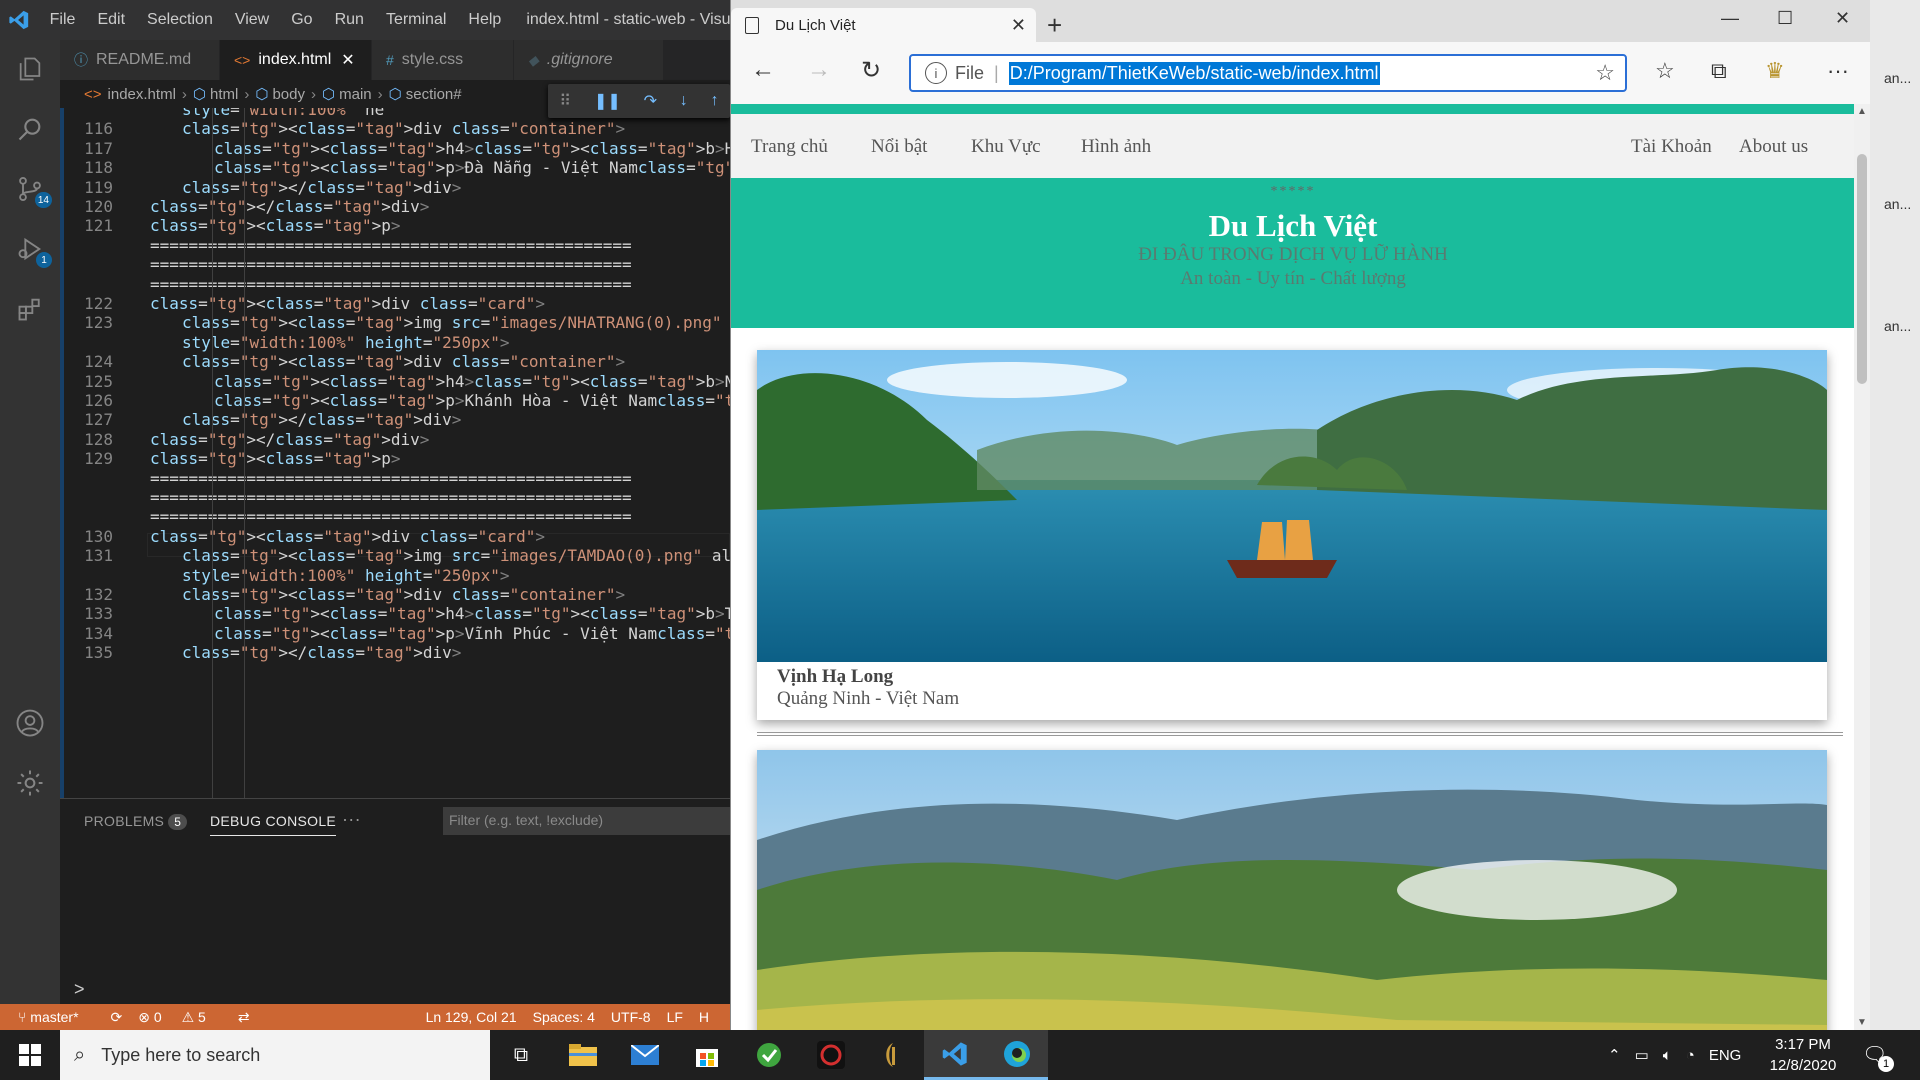 The height and width of the screenshot is (1080, 1920). Describe the element at coordinates (893, 1055) in the screenshot. I see `app-gold-icon` at that location.